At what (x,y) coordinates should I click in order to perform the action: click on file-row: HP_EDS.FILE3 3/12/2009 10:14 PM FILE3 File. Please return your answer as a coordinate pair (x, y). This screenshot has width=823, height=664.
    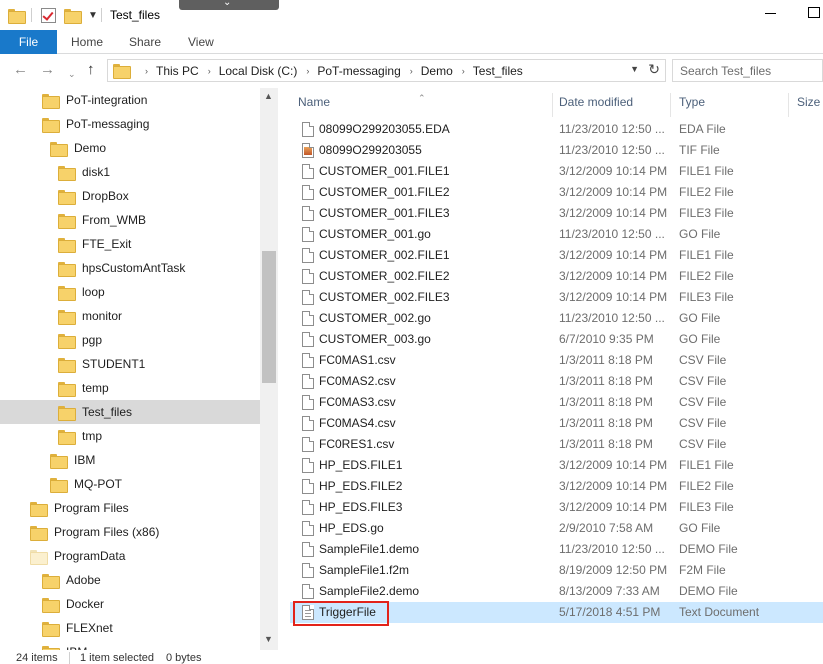
    Looking at the image, I should click on (556, 507).